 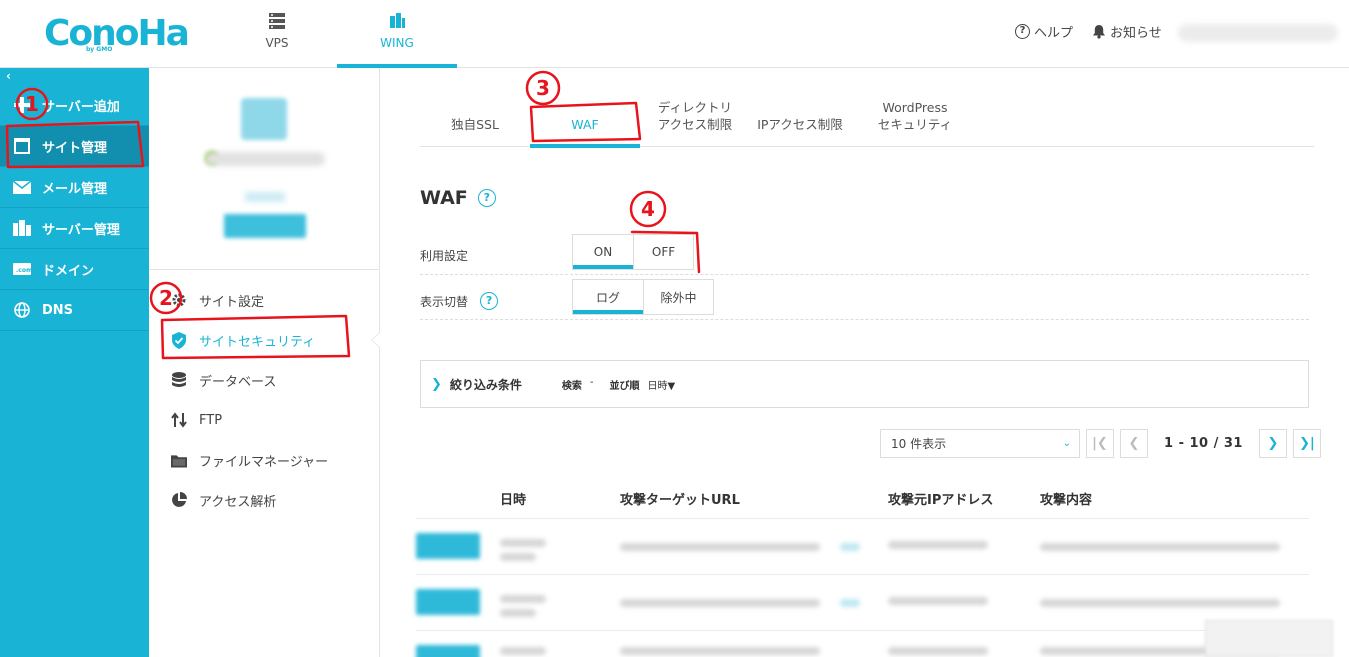 I want to click on sidebar-item-domain: .com ドメイン, so click(x=74, y=269).